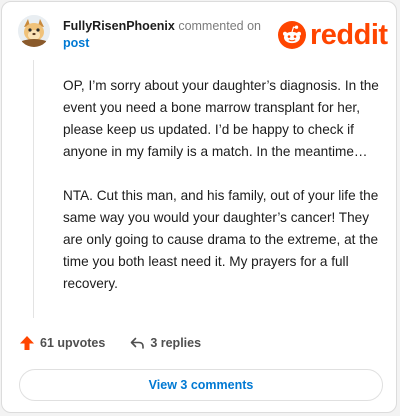  What do you see at coordinates (201, 385) in the screenshot?
I see `view-comments-button: View 3 comments` at bounding box center [201, 385].